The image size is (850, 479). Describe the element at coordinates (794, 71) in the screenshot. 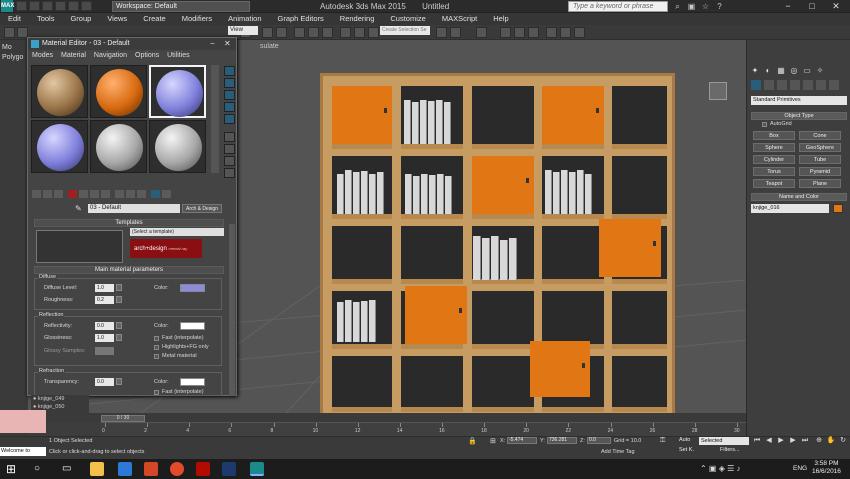

I see `motion-tab-icon: ◎` at that location.